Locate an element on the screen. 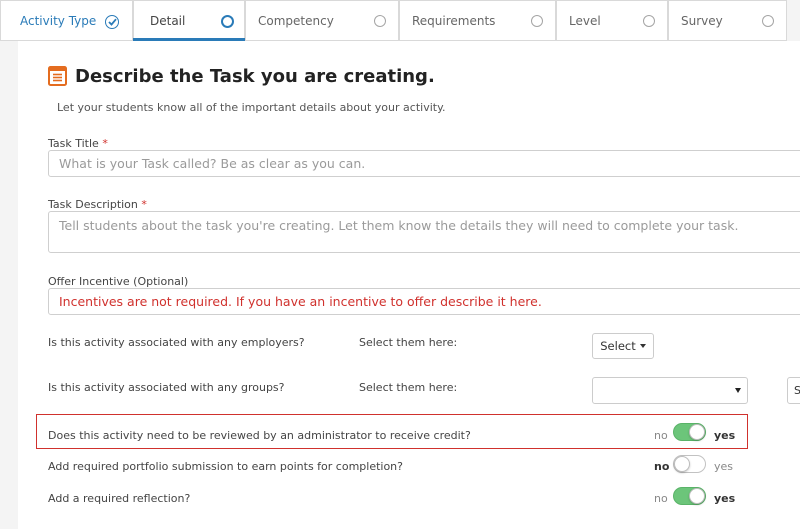  tab-label: Competency is located at coordinates (296, 21).